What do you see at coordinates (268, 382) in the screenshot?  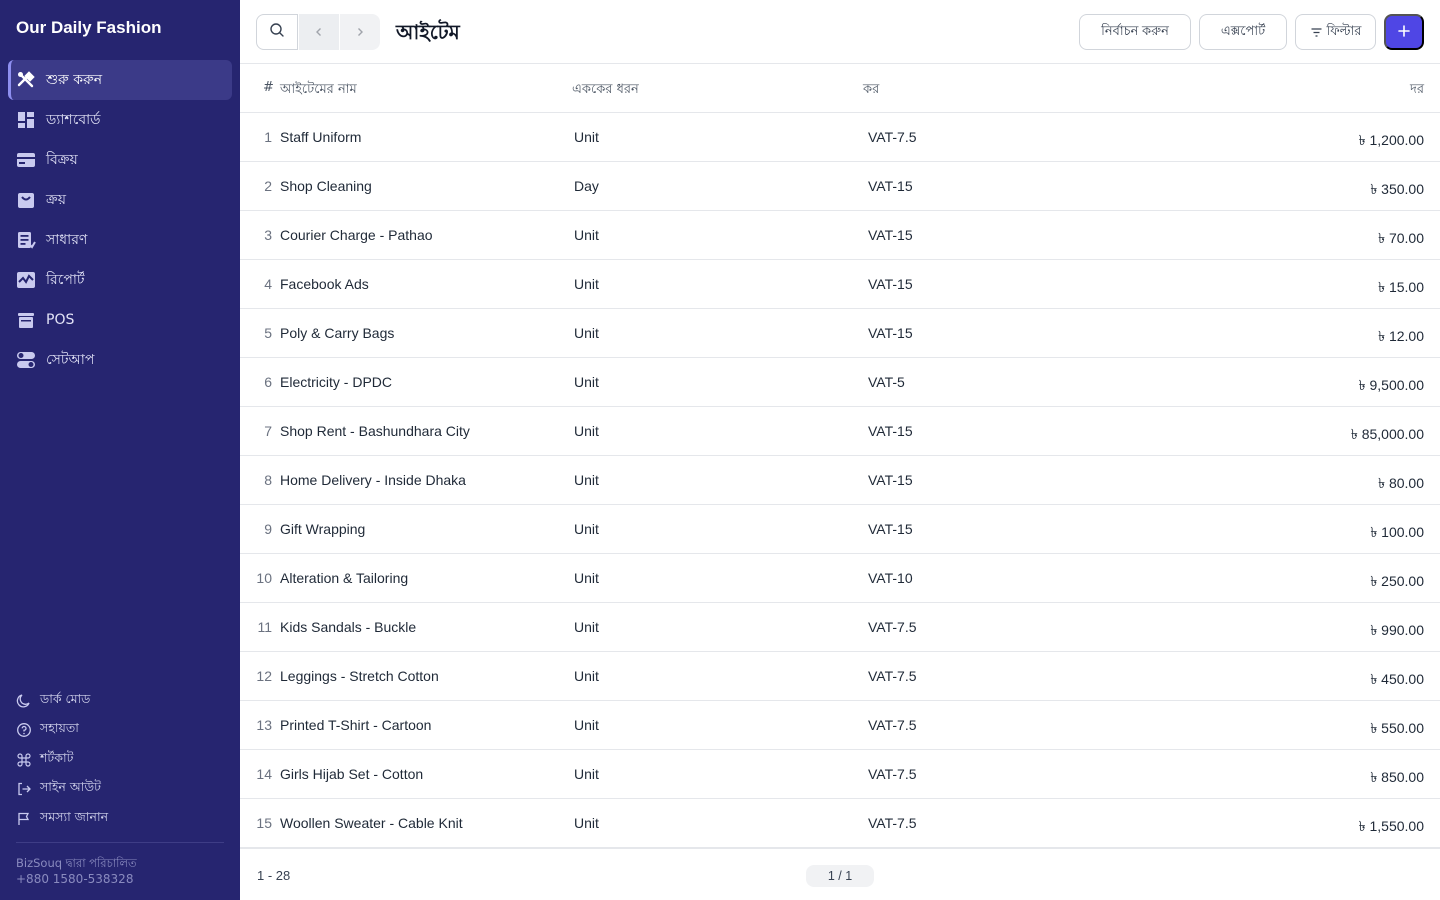 I see `row-number: 6` at bounding box center [268, 382].